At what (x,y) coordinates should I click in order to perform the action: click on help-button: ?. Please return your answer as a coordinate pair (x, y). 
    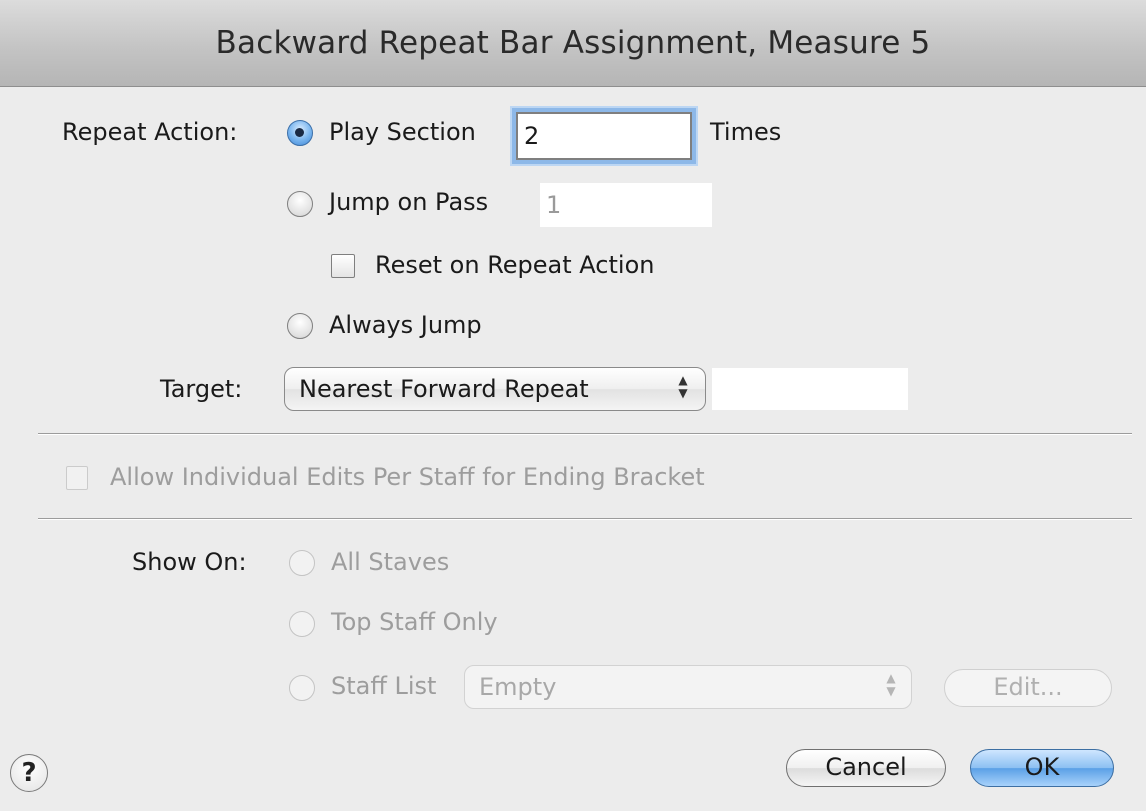
    Looking at the image, I should click on (29, 773).